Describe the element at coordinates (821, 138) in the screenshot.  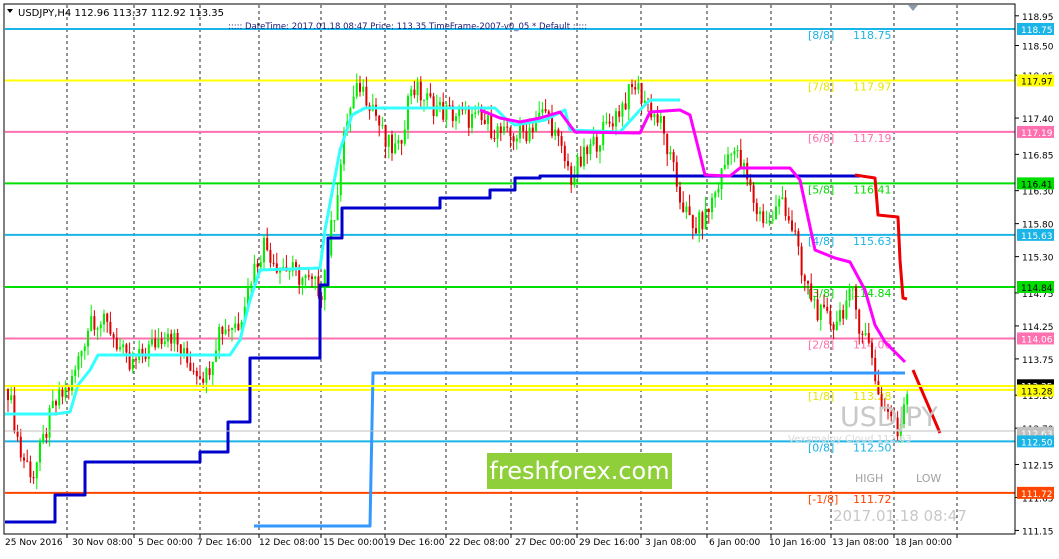
I see `murrey-label: [6/8]` at that location.